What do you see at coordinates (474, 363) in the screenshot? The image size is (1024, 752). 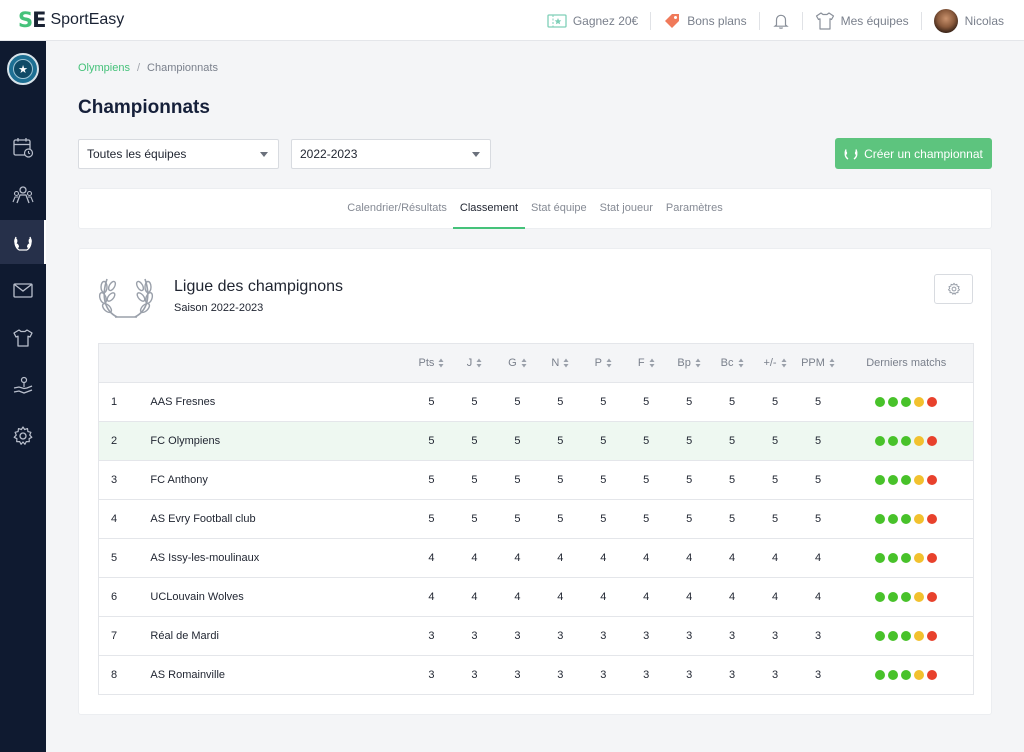 I see `col-header: J` at bounding box center [474, 363].